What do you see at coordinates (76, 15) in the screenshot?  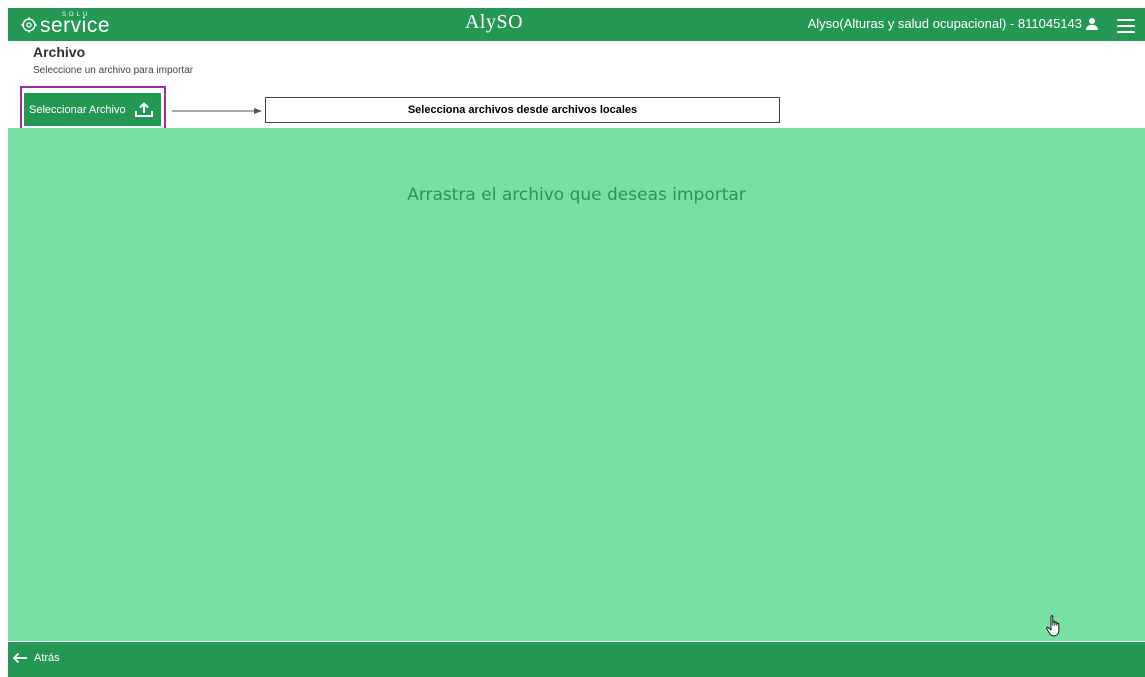 I see `brand-small-text: SOLU` at bounding box center [76, 15].